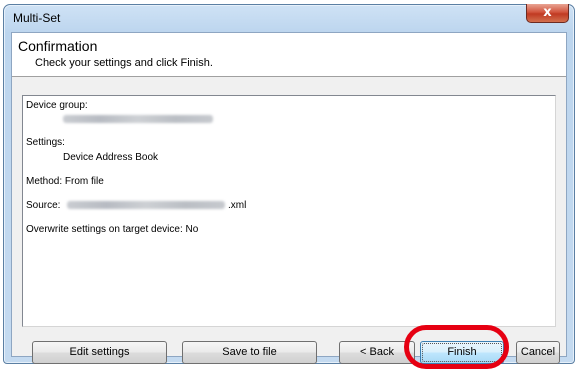  What do you see at coordinates (146, 205) in the screenshot?
I see `redacted-source-path` at bounding box center [146, 205].